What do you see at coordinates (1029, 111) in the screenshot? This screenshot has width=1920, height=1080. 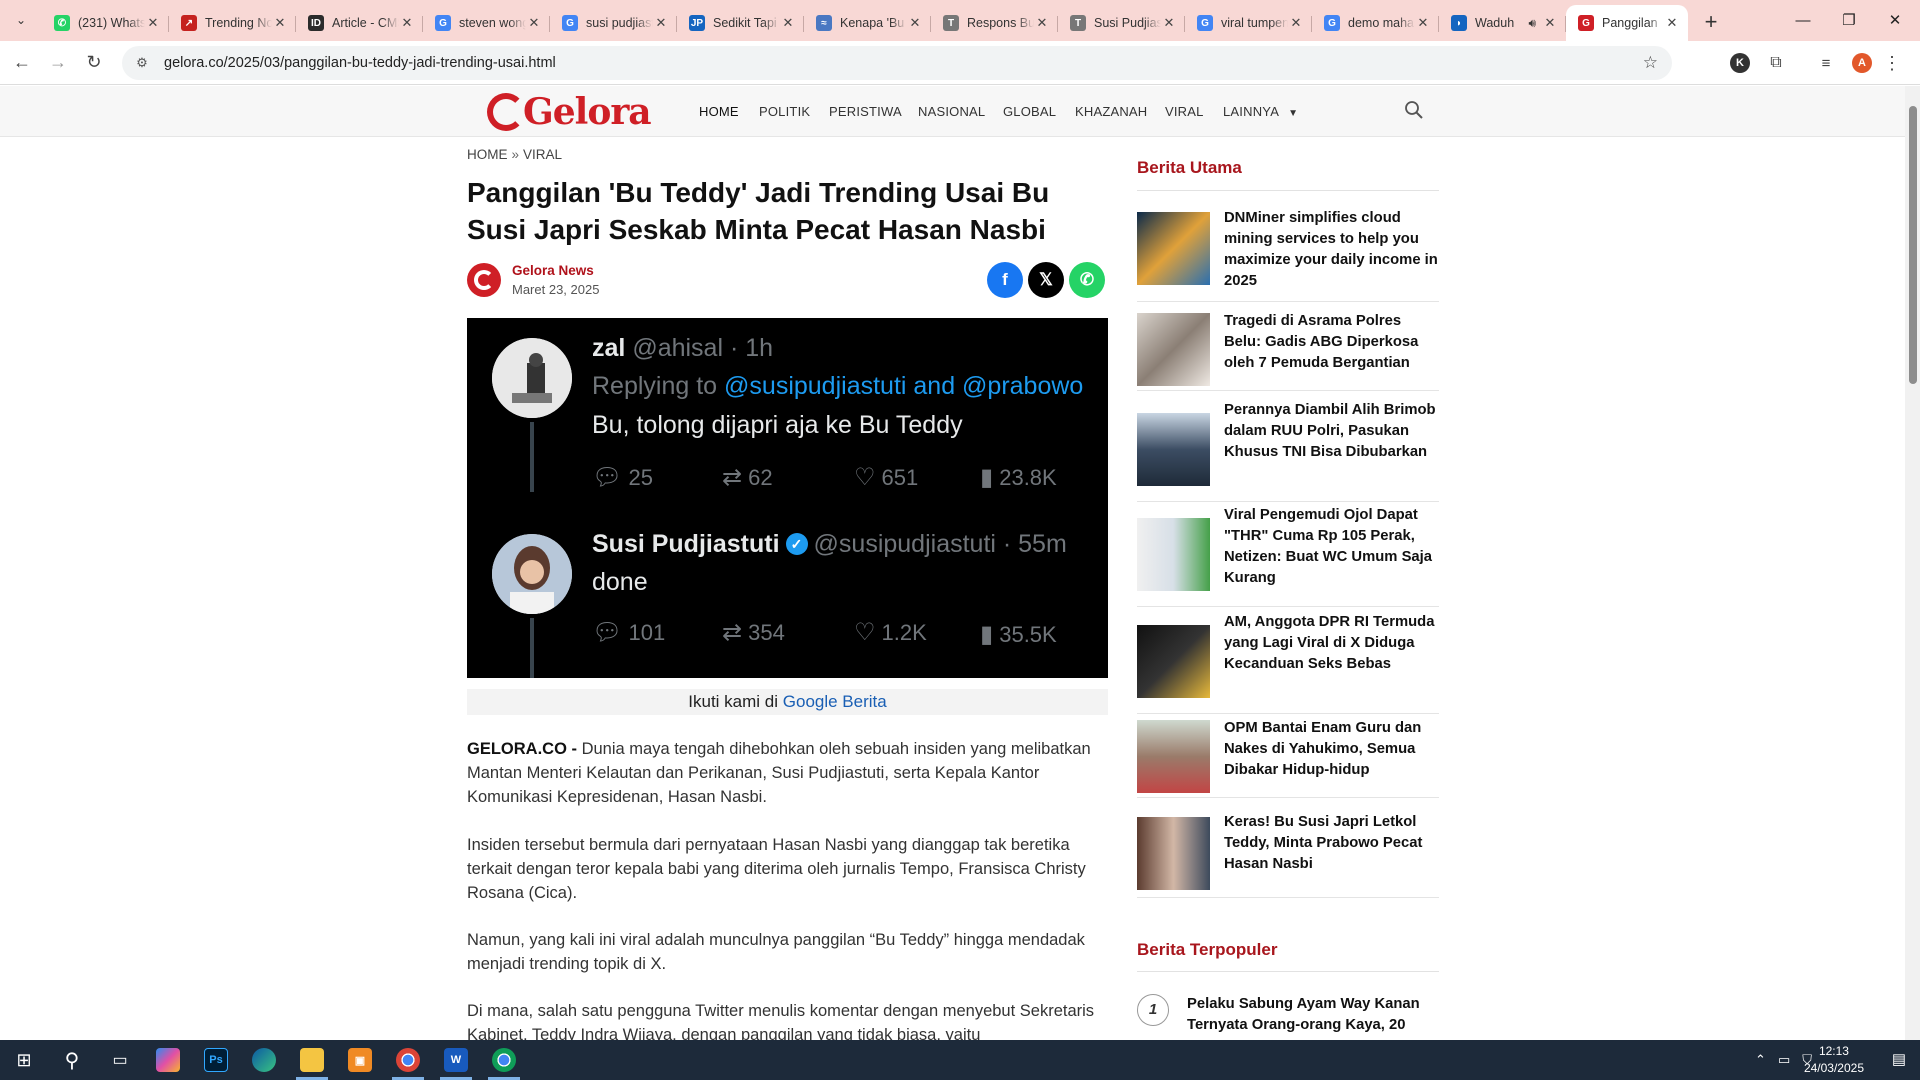 I see `nav-global: GLOBAL` at bounding box center [1029, 111].